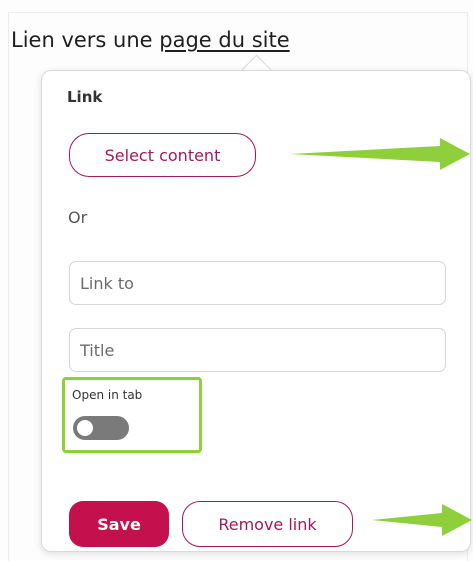 The height and width of the screenshot is (561, 473). I want to click on save-button: Save, so click(119, 524).